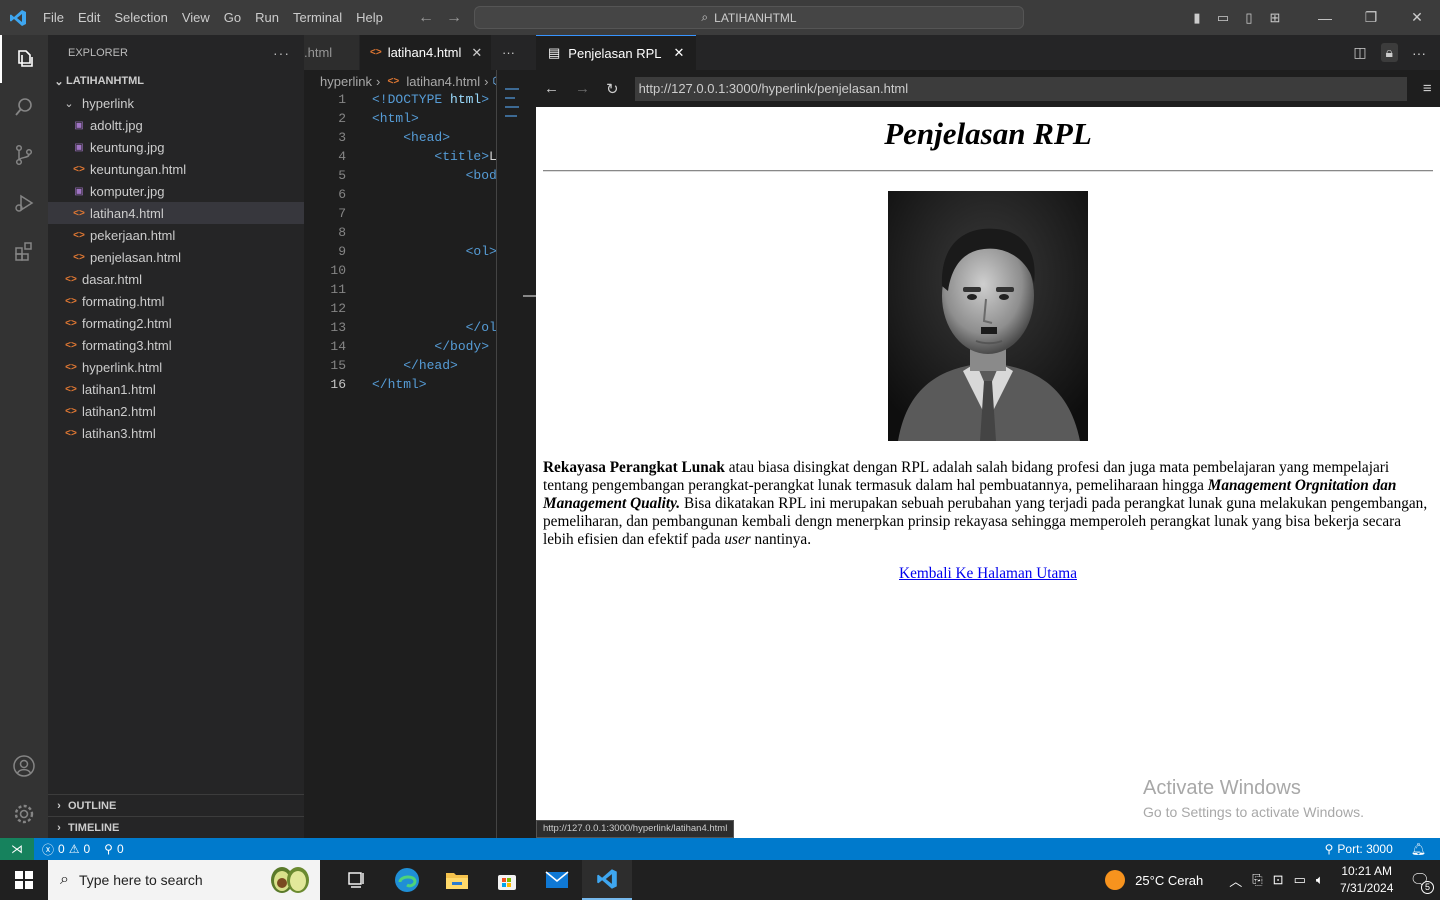  Describe the element at coordinates (24, 766) in the screenshot. I see `accounts-icon` at that location.